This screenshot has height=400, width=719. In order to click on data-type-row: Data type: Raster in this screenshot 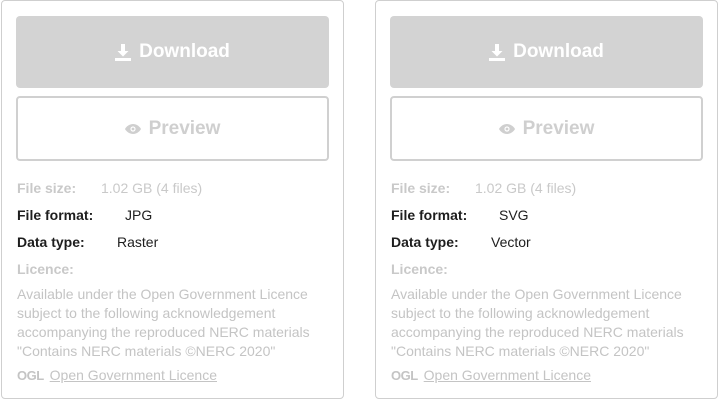, I will do `click(172, 242)`.